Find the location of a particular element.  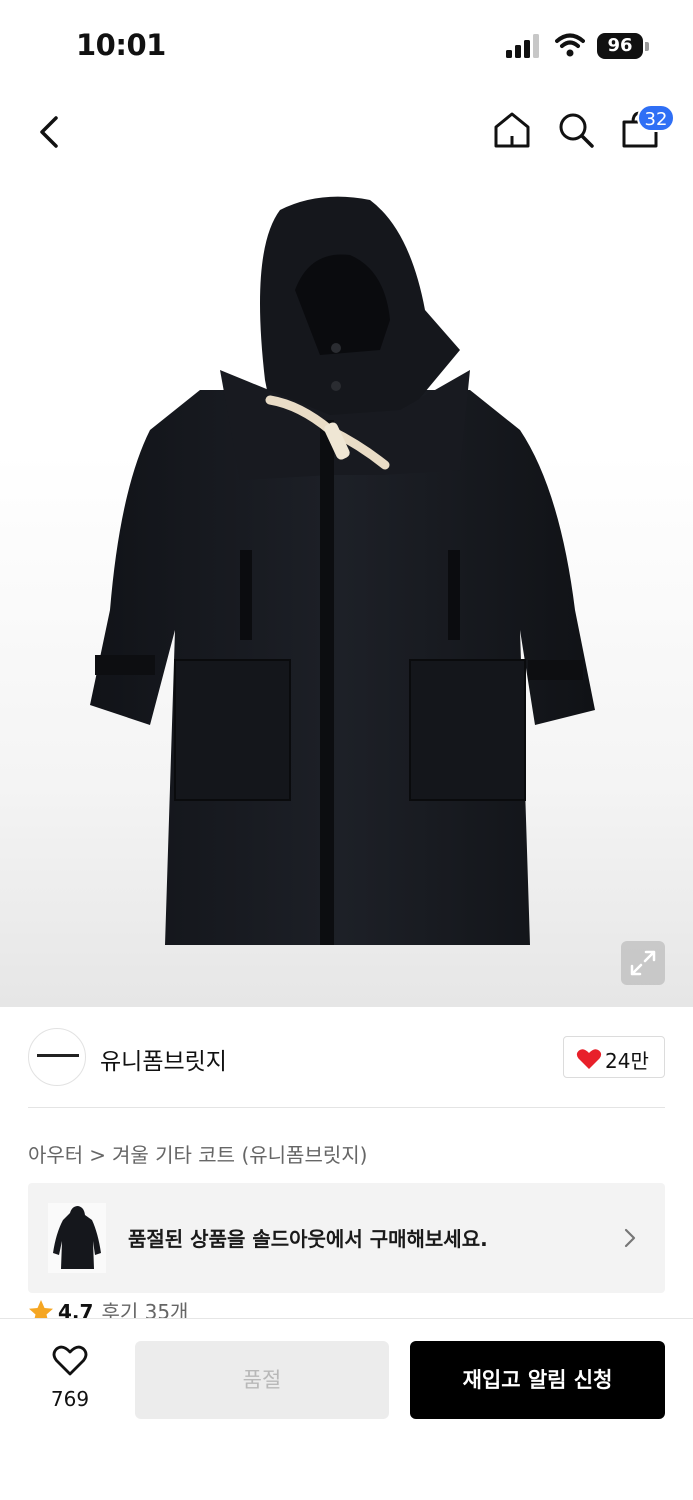

review-count: 후기 35개 is located at coordinates (144, 1309).